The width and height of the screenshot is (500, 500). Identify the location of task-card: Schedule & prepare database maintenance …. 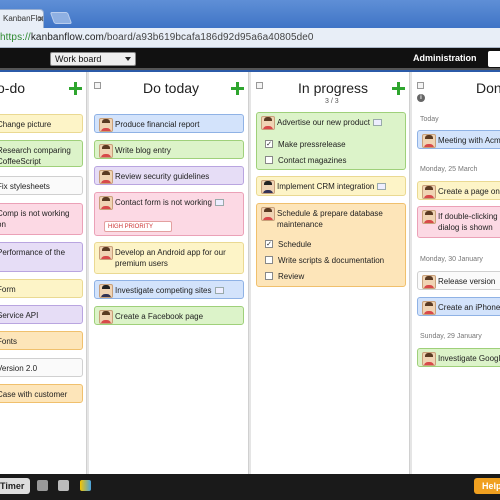
(331, 245).